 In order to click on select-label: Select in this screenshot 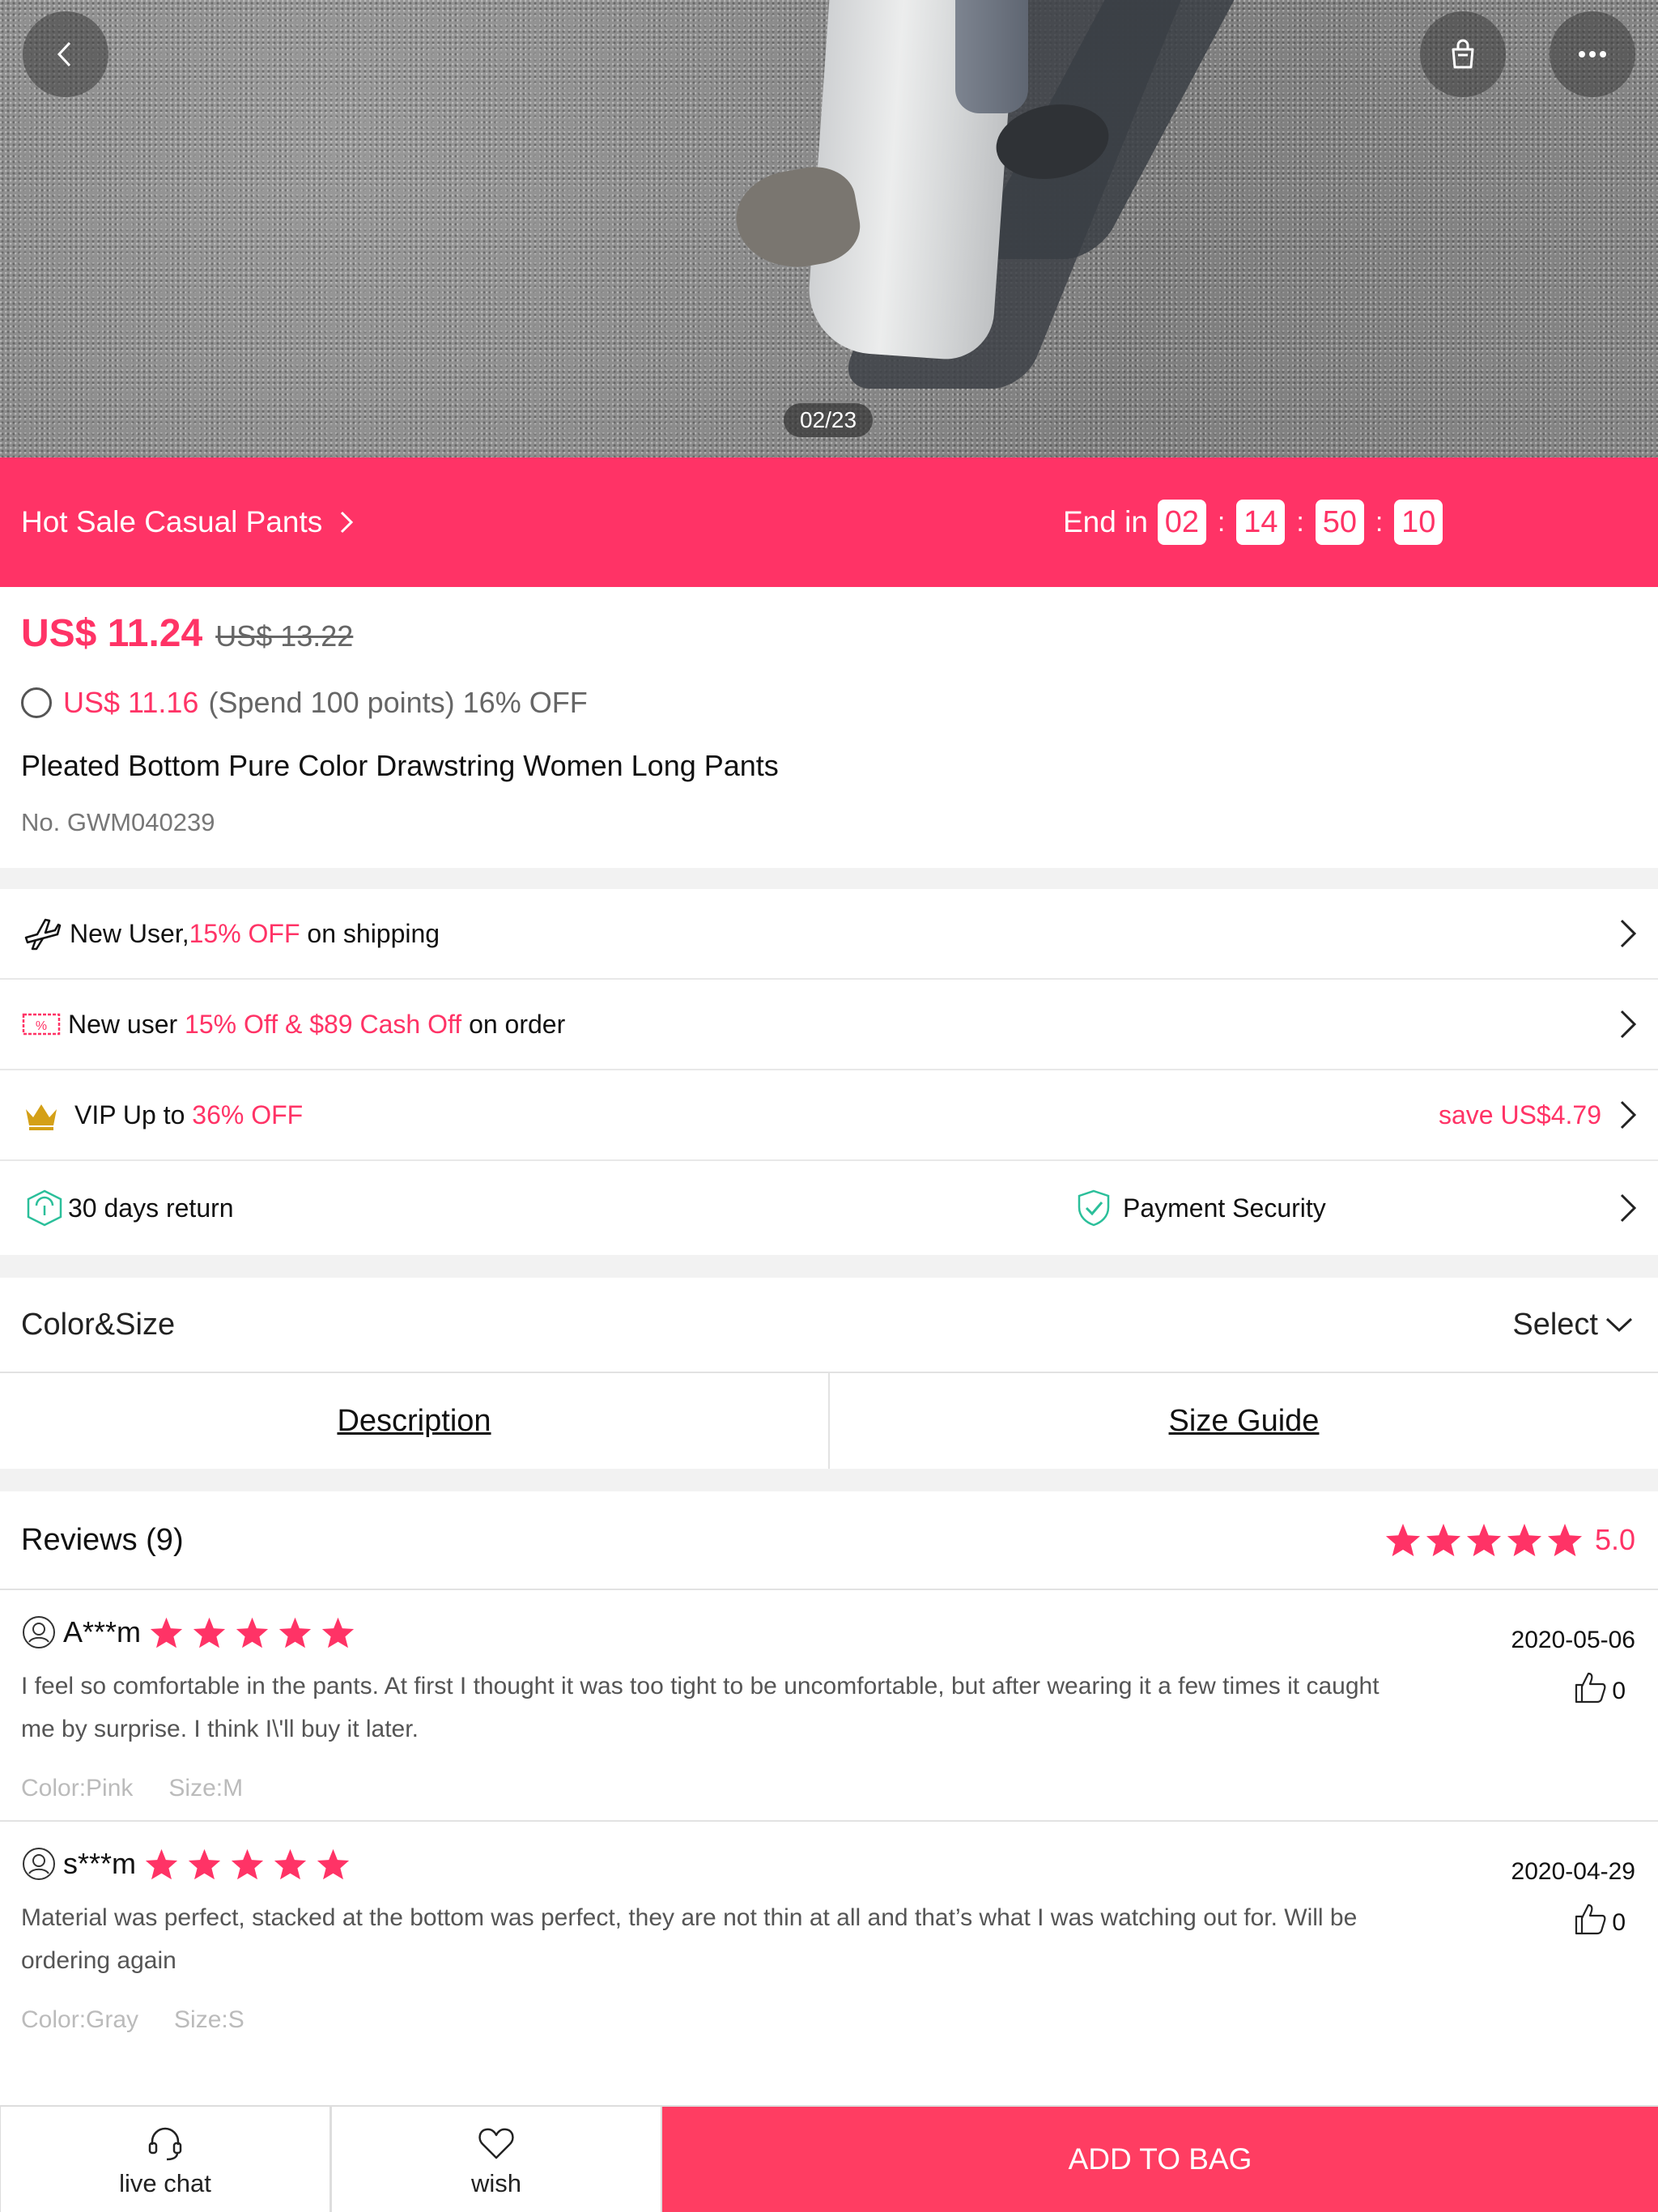, I will do `click(1555, 1324)`.